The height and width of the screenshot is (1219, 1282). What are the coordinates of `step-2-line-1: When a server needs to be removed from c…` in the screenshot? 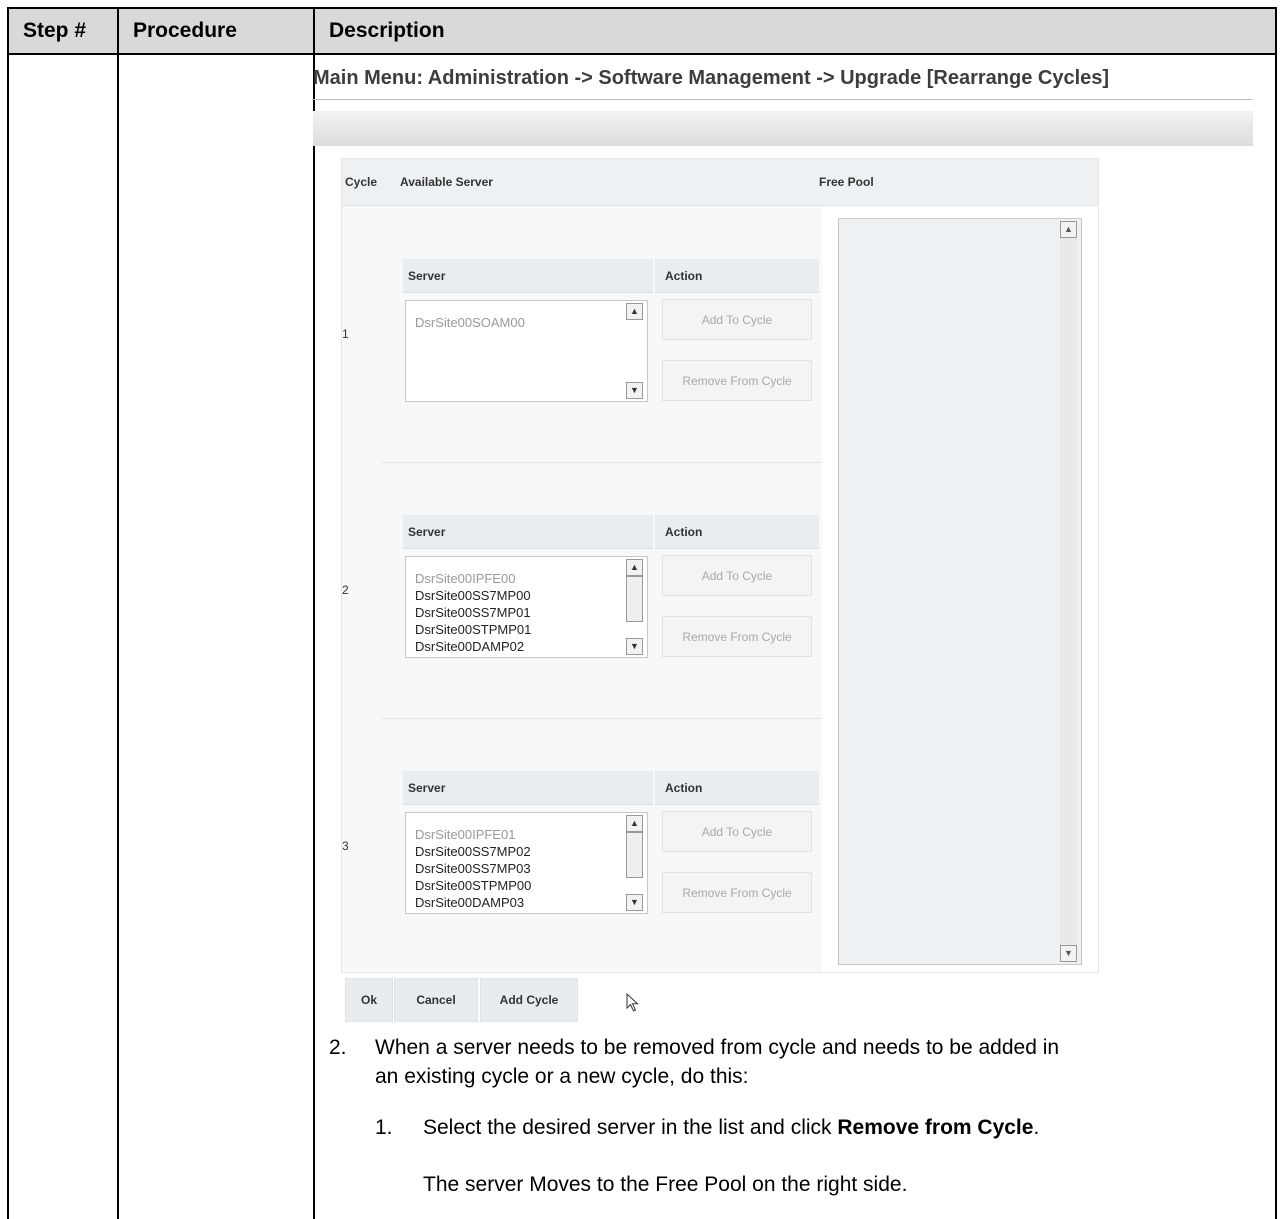 It's located at (717, 1047).